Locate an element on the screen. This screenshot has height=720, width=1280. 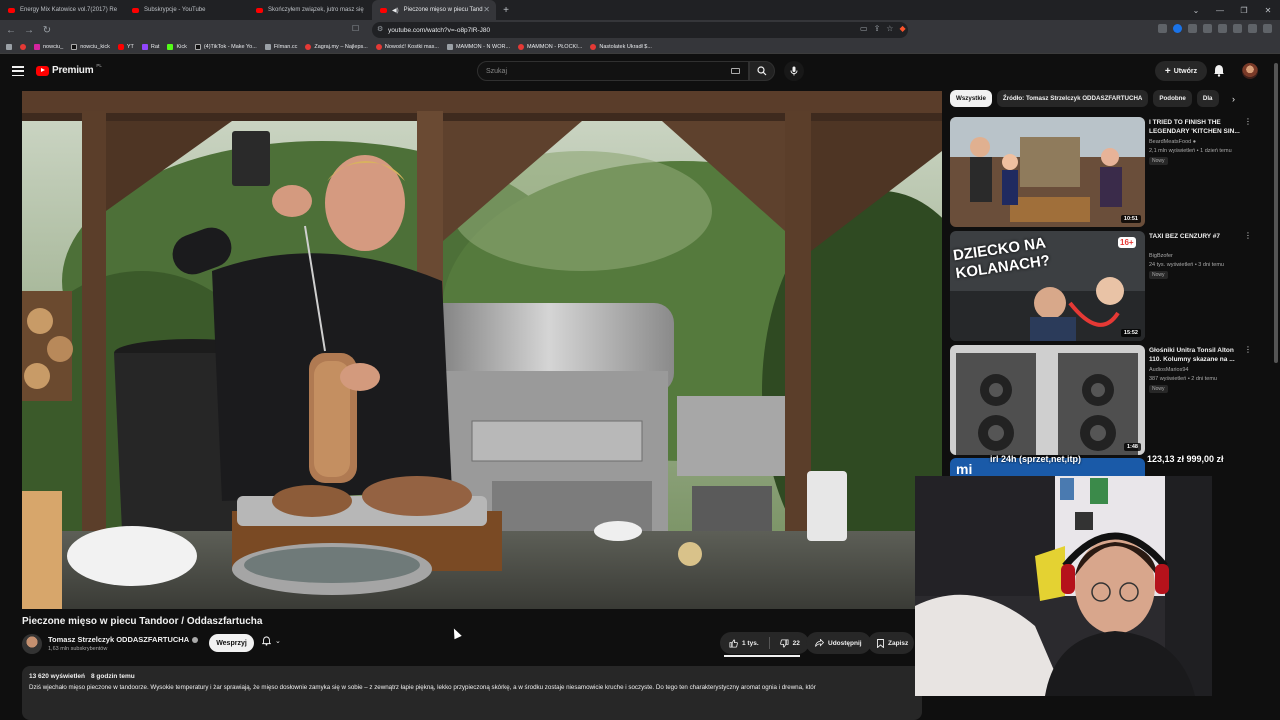
browser-tab: Energy Mix Katowice vol.7(2017) Re is located at coordinates (62, 10).